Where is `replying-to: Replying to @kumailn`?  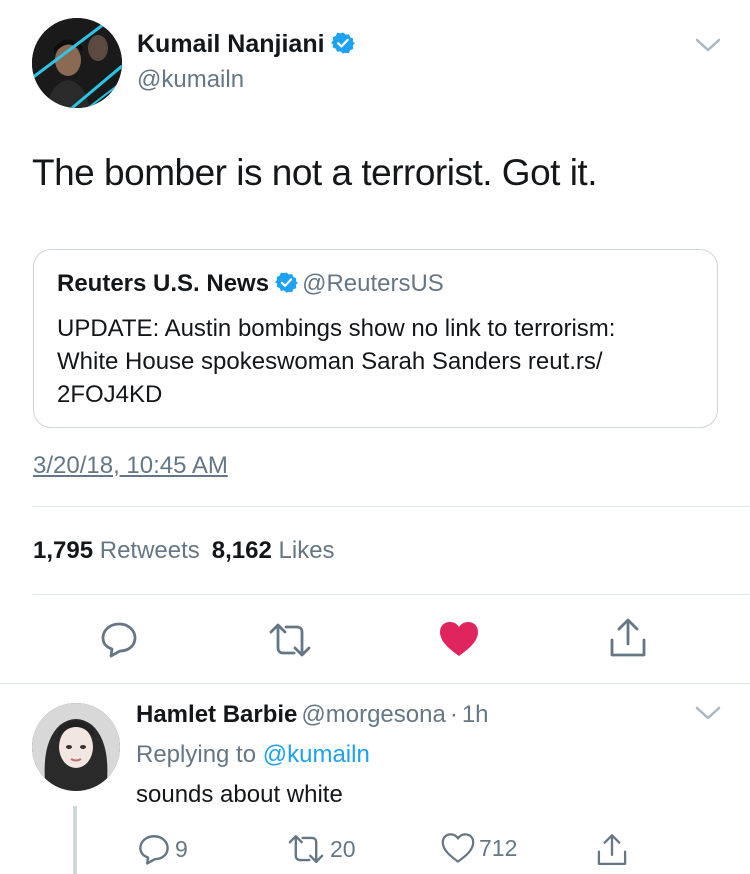 replying-to: Replying to @kumailn is located at coordinates (253, 755).